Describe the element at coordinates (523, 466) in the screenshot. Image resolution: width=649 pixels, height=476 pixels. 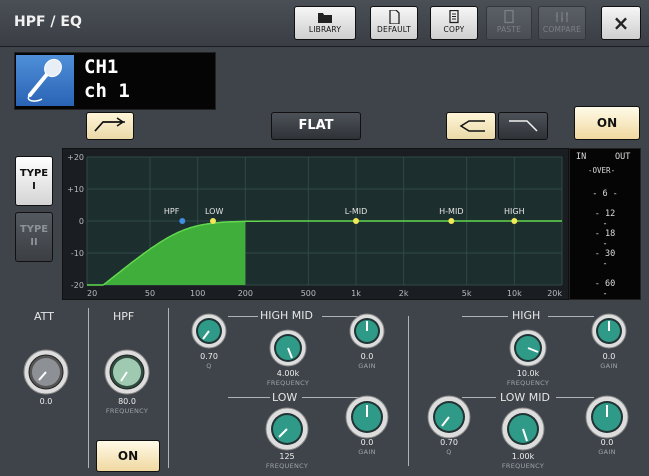
I see `low-mid-frequency-sub: FREQUENCY` at that location.